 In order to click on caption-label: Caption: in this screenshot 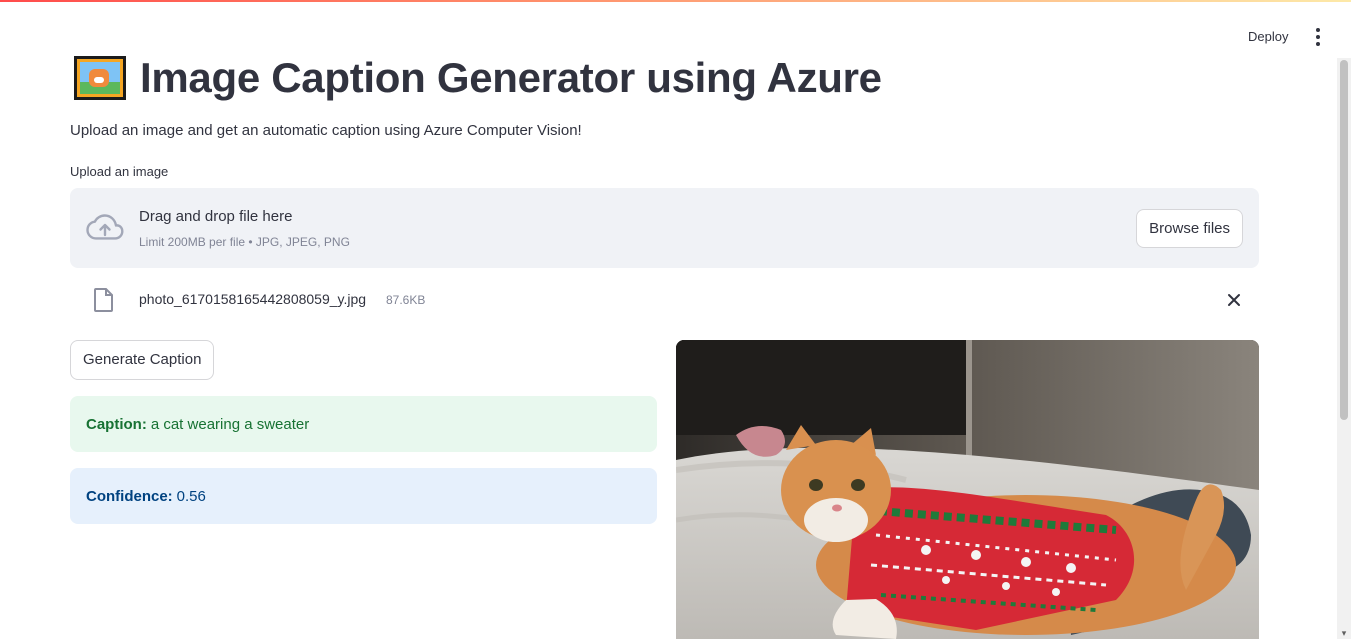, I will do `click(116, 424)`.